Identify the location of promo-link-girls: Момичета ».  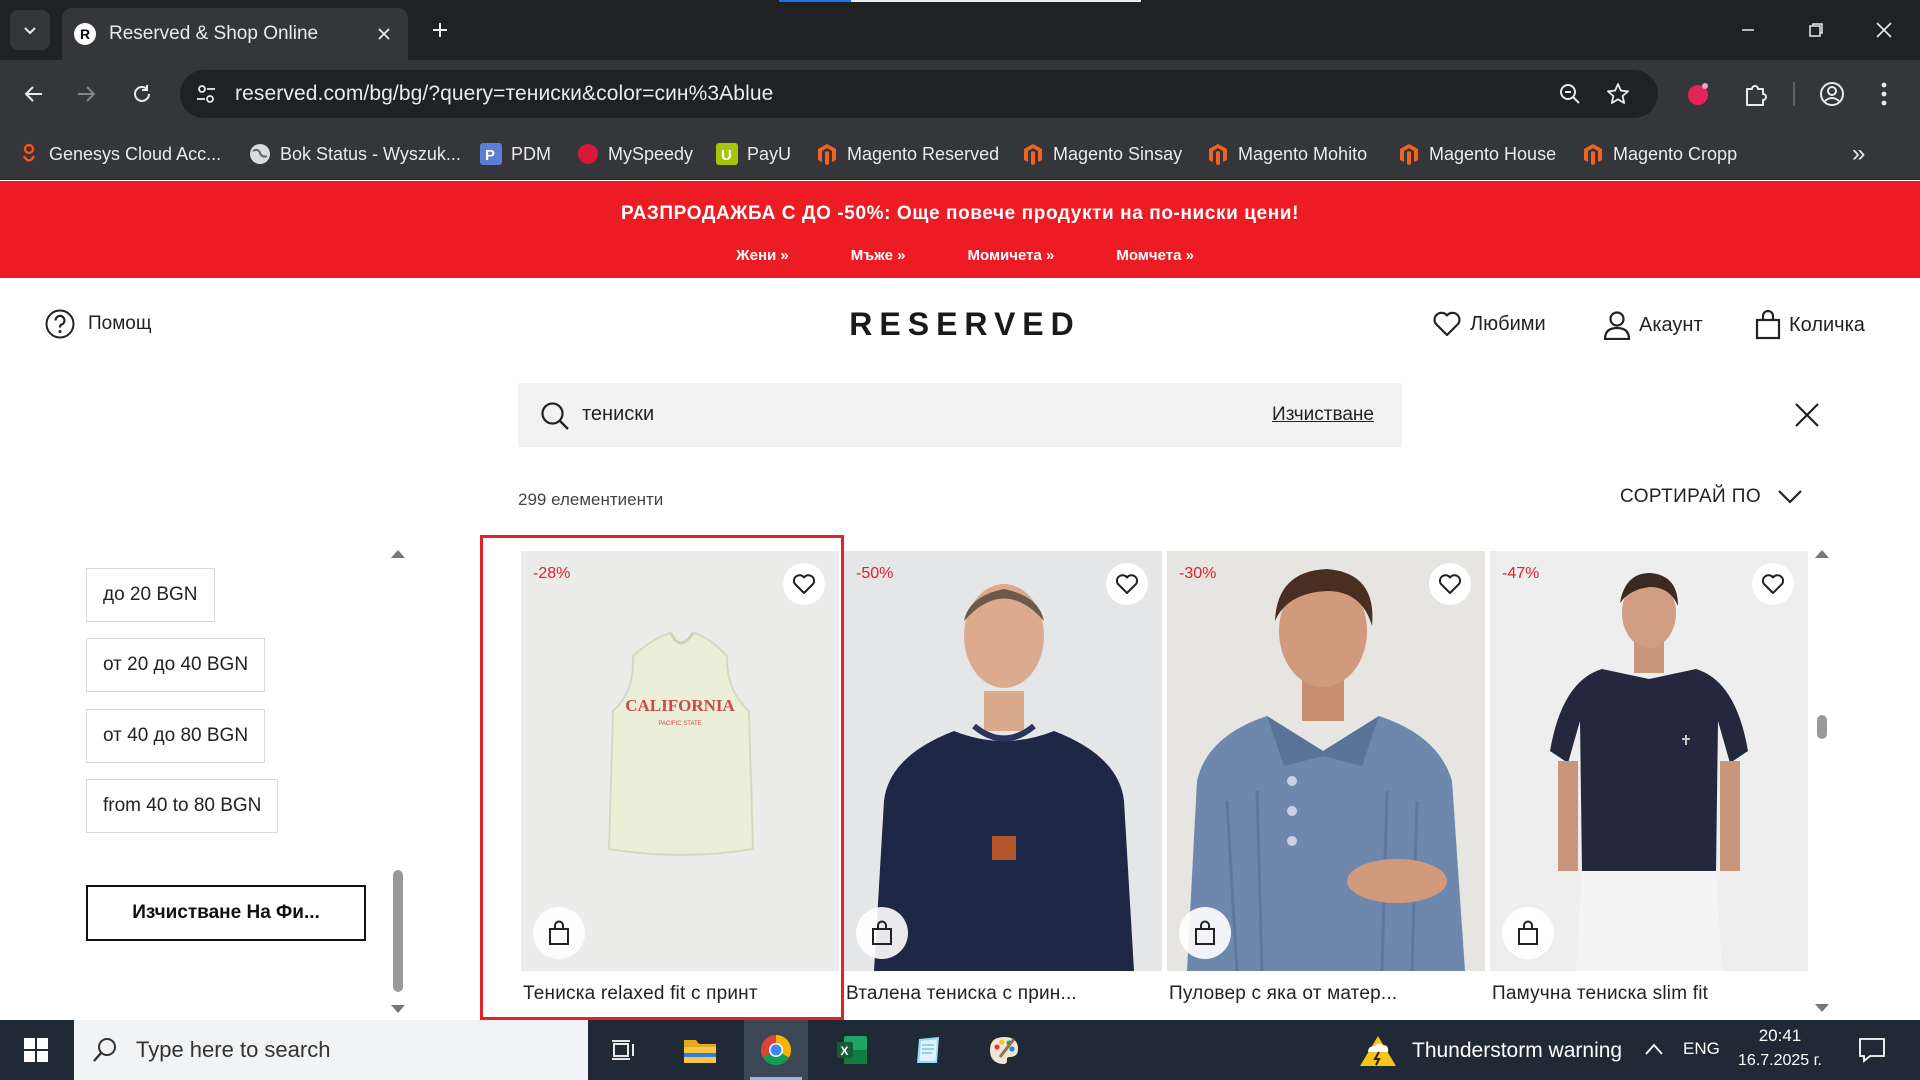
(1005, 255).